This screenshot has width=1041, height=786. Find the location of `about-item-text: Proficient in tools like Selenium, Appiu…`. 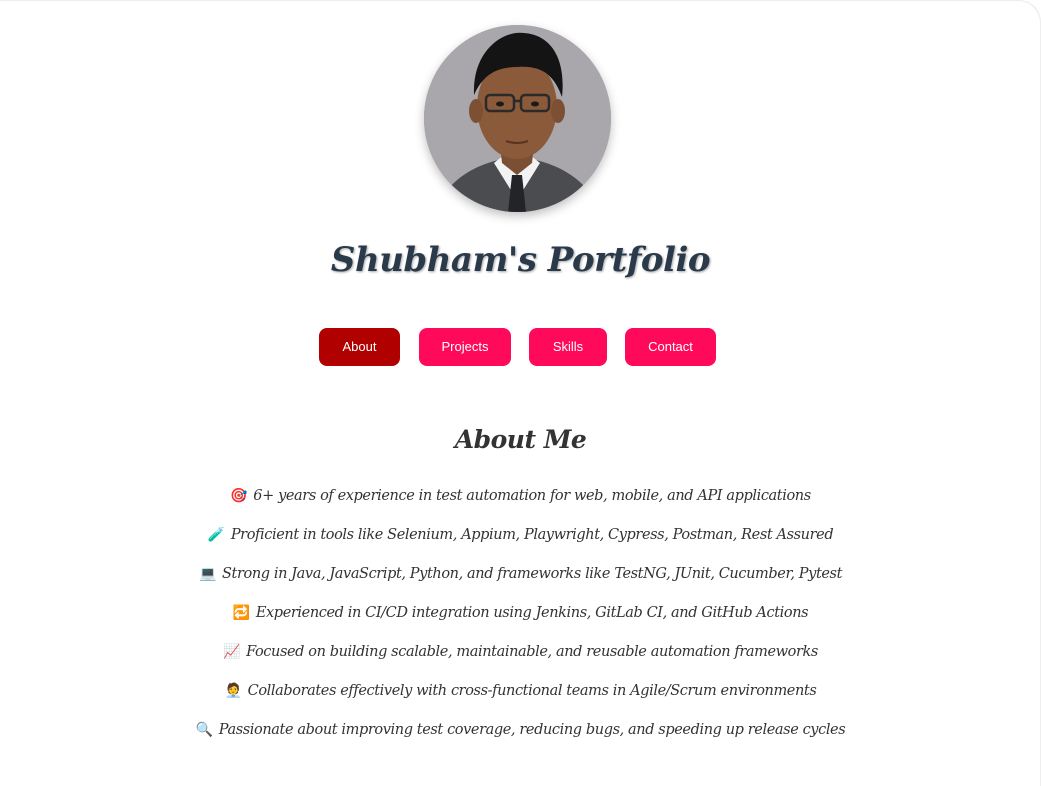

about-item-text: Proficient in tools like Selenium, Appiu… is located at coordinates (532, 535).